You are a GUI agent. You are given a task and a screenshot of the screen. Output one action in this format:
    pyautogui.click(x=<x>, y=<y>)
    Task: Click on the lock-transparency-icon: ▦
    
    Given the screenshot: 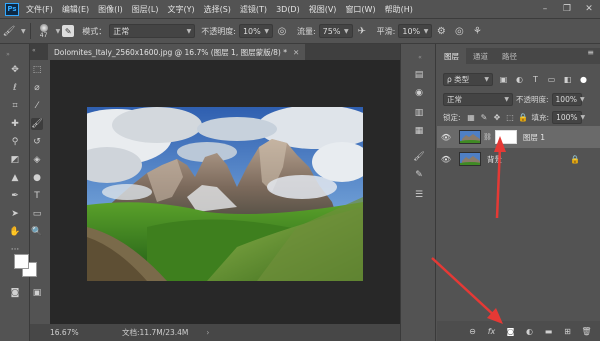 What is the action you would take?
    pyautogui.click(x=471, y=117)
    